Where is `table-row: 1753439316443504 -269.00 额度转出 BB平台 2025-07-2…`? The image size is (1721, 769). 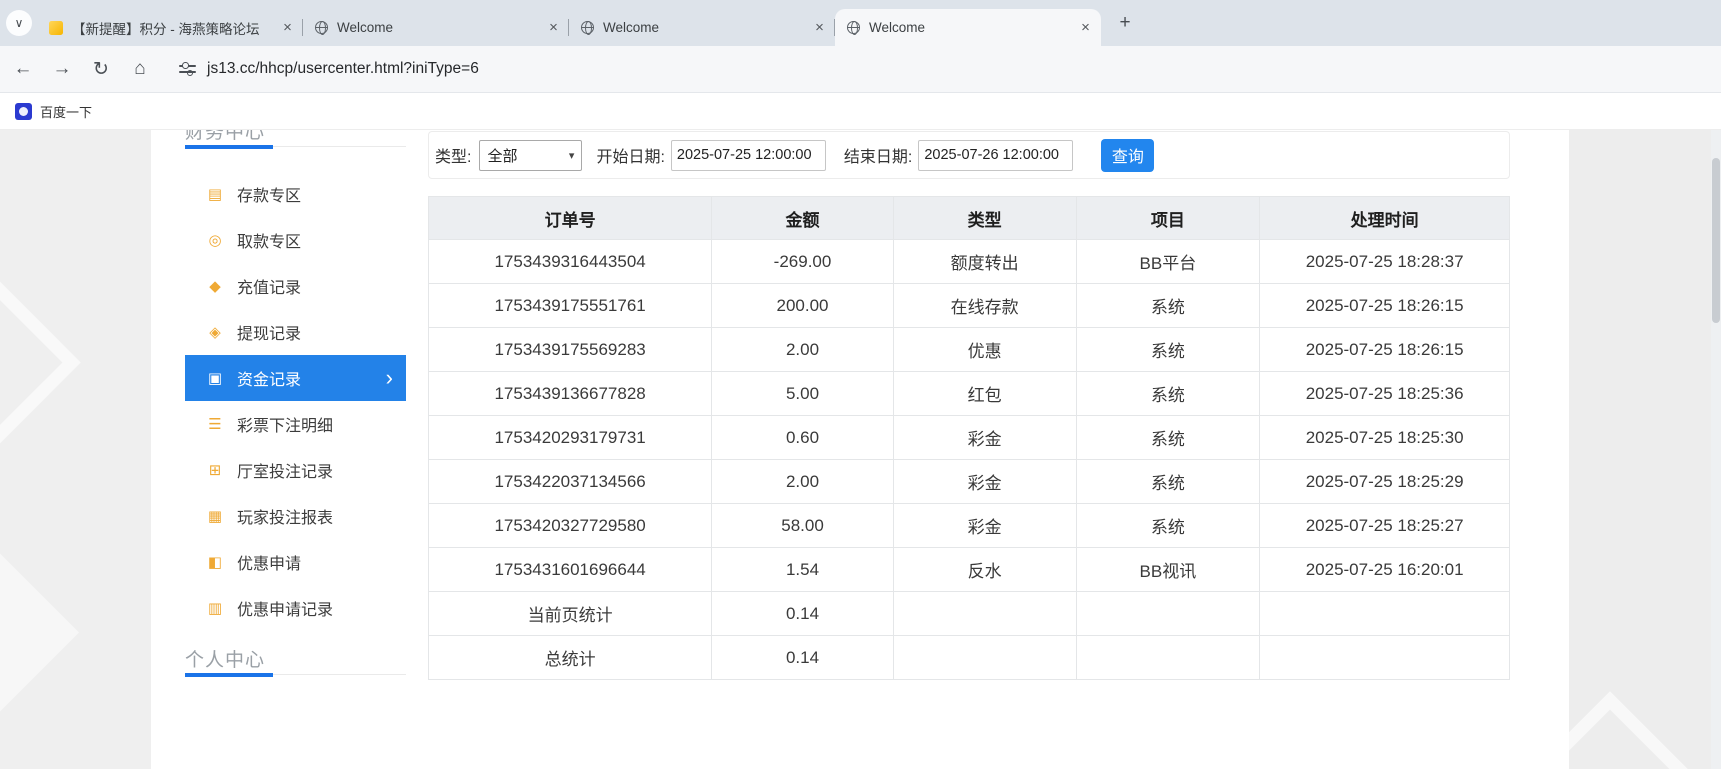 table-row: 1753439316443504 -269.00 额度转出 BB平台 2025-07-2… is located at coordinates (968, 261).